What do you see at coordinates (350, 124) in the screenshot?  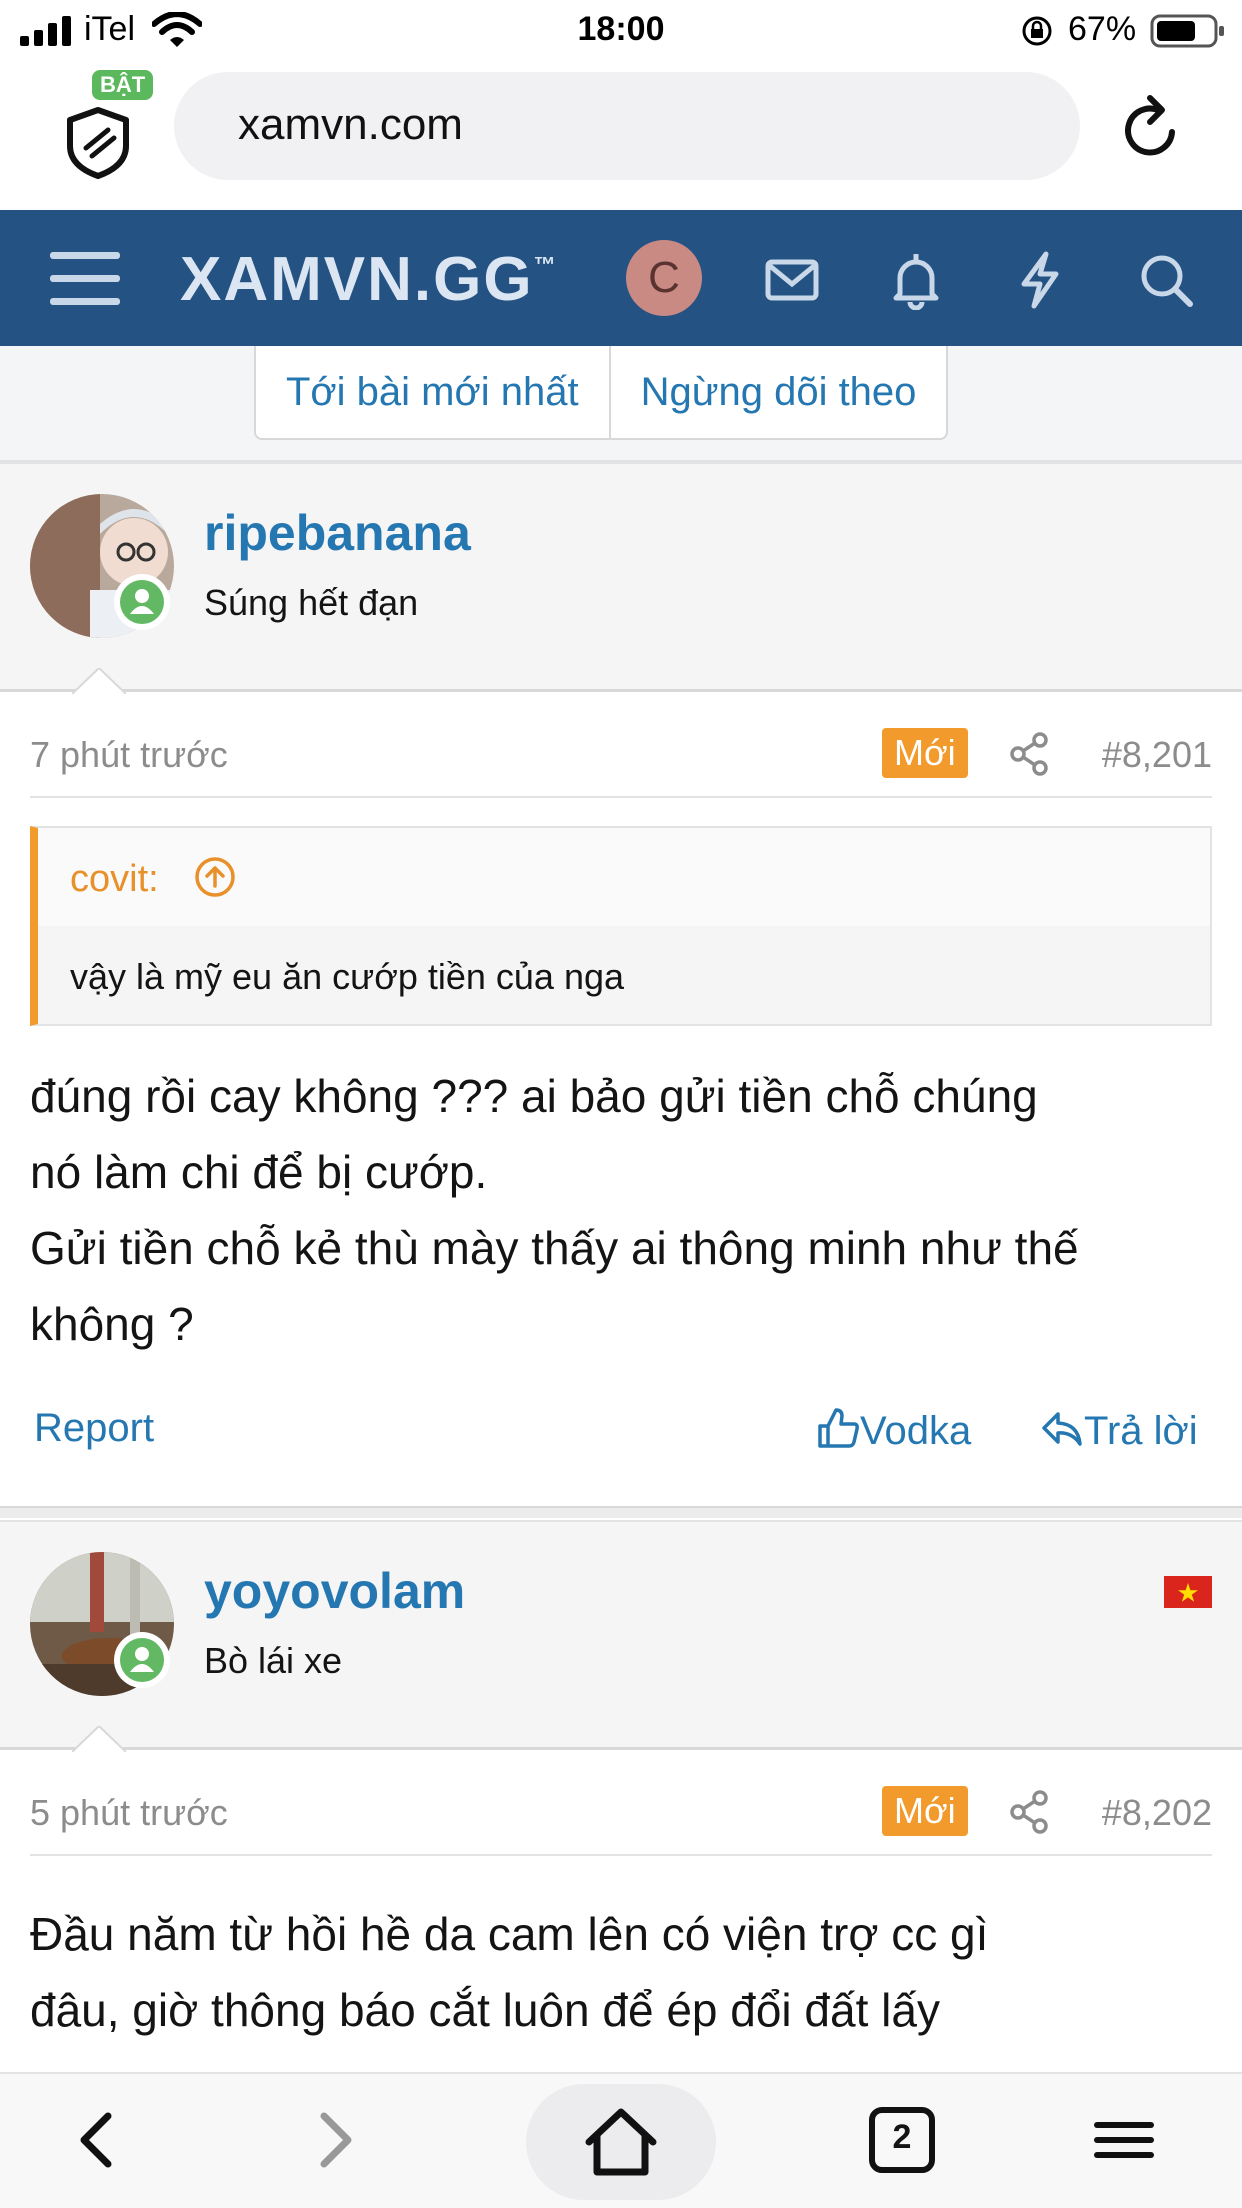 I see `url-text: xamvn.com` at bounding box center [350, 124].